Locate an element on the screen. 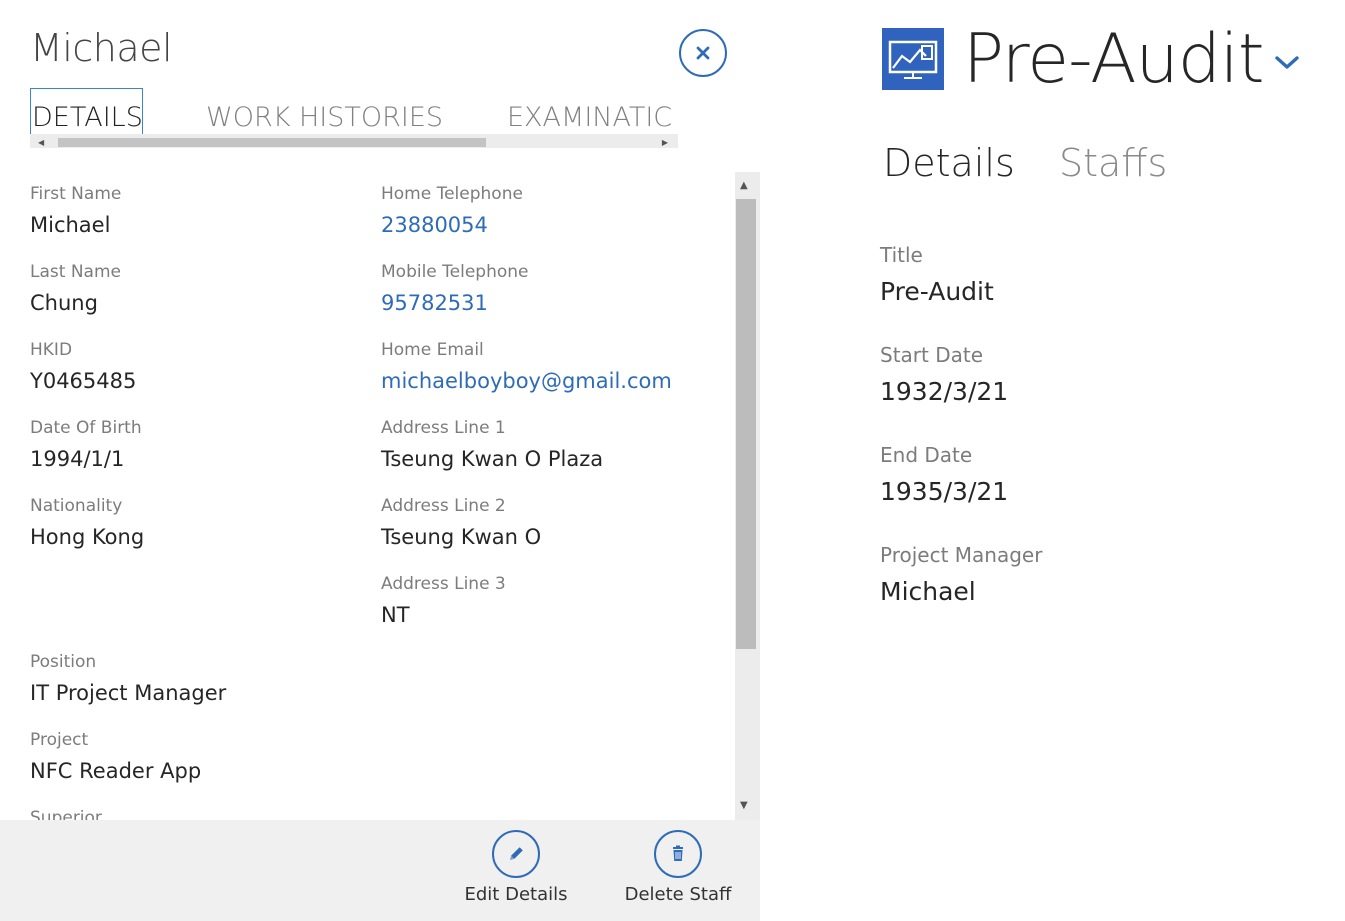 This screenshot has height=921, width=1345. edit-details-label: Edit Details is located at coordinates (516, 894).